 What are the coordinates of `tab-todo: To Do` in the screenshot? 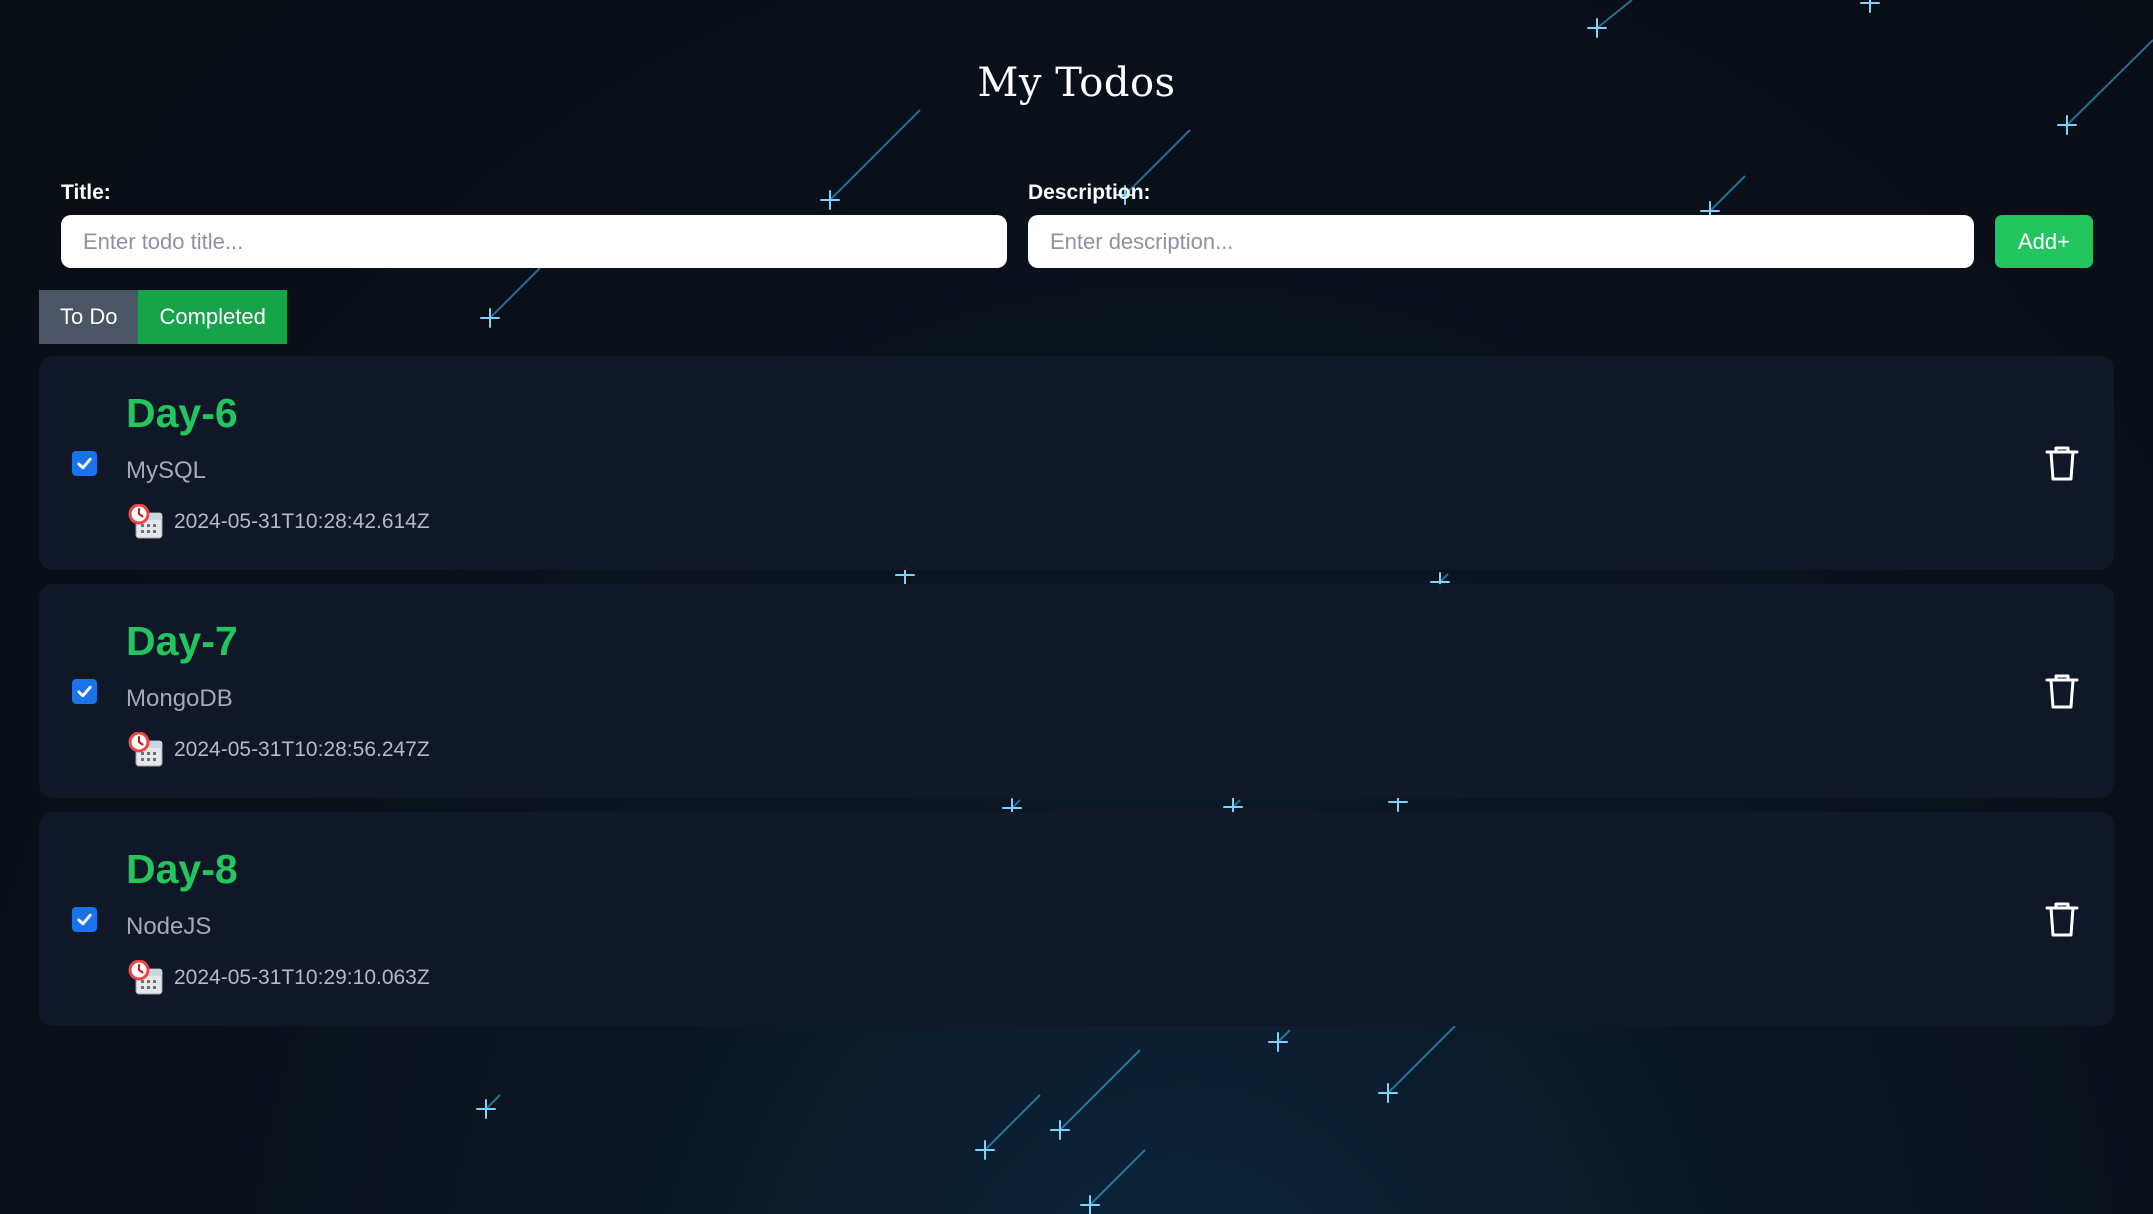 It's located at (89, 317).